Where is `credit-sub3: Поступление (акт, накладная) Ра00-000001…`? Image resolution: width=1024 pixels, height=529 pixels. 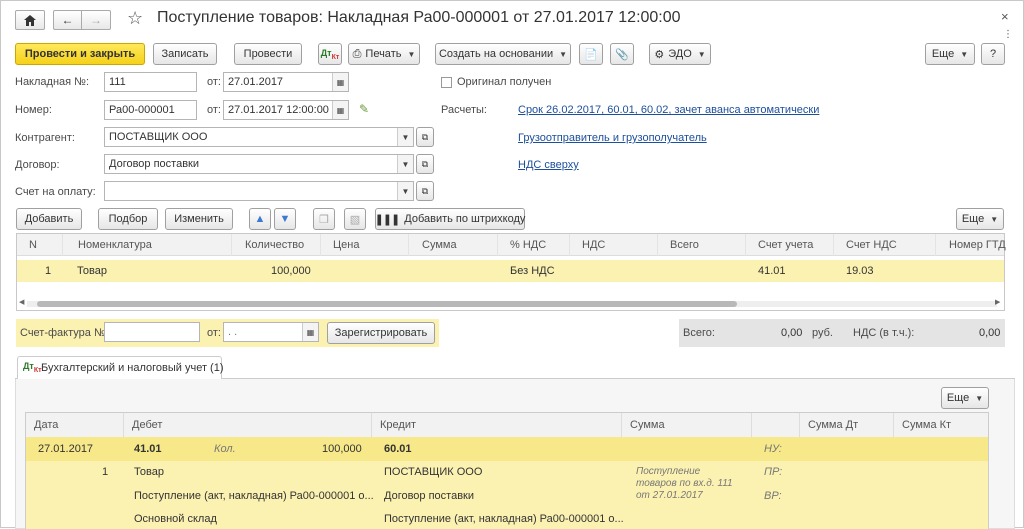 credit-sub3: Поступление (акт, накладная) Ра00-000001… is located at coordinates (504, 519).